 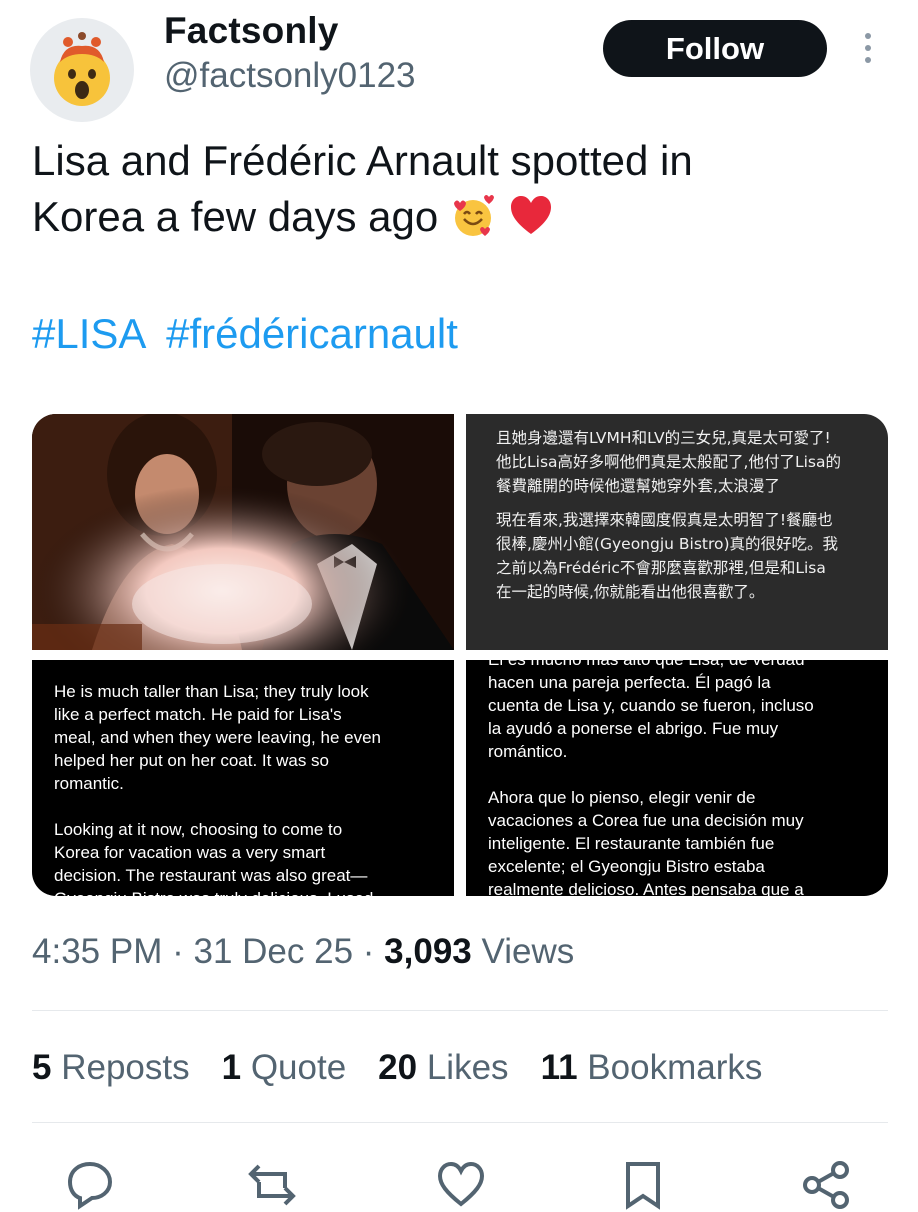 What do you see at coordinates (273, 951) in the screenshot?
I see `tweet-date: 31 Dec 25` at bounding box center [273, 951].